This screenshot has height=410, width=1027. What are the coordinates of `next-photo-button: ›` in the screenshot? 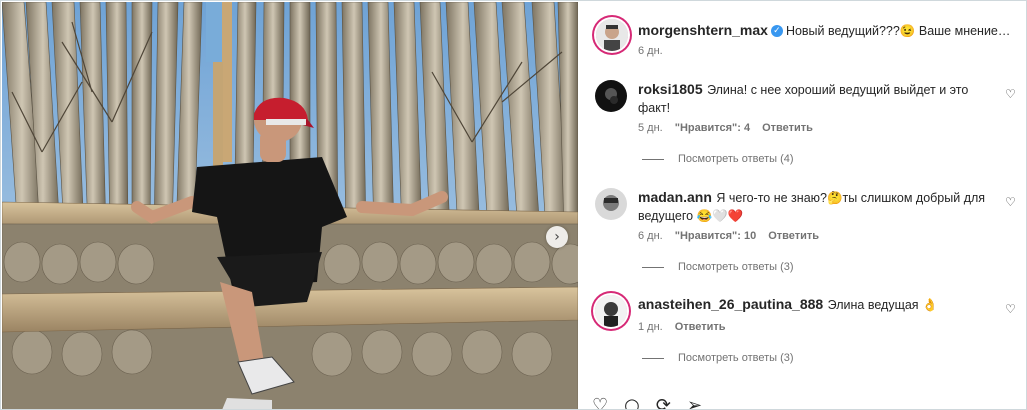 It's located at (557, 237).